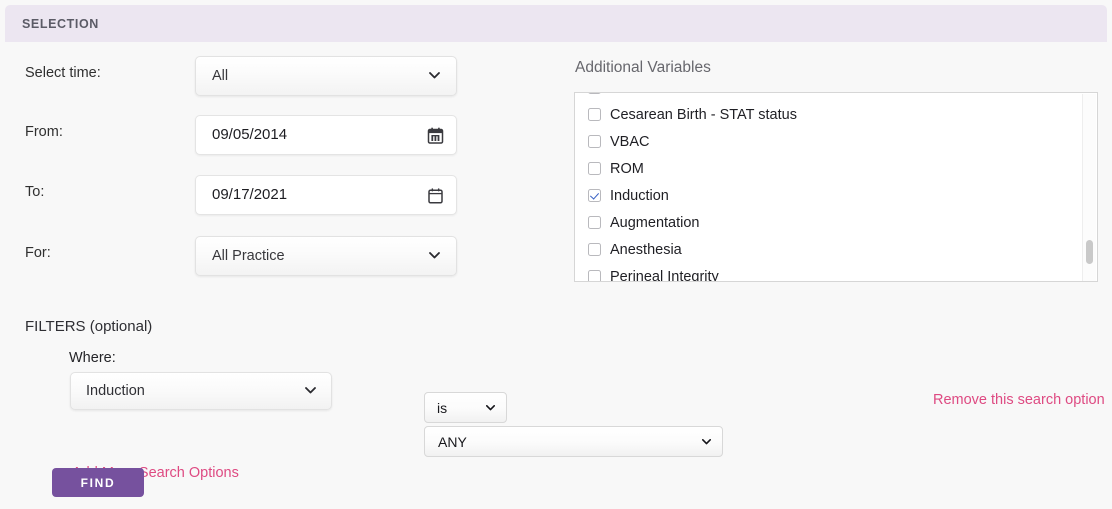 The image size is (1112, 509). What do you see at coordinates (63, 73) in the screenshot?
I see `select-time-label: Select time:` at bounding box center [63, 73].